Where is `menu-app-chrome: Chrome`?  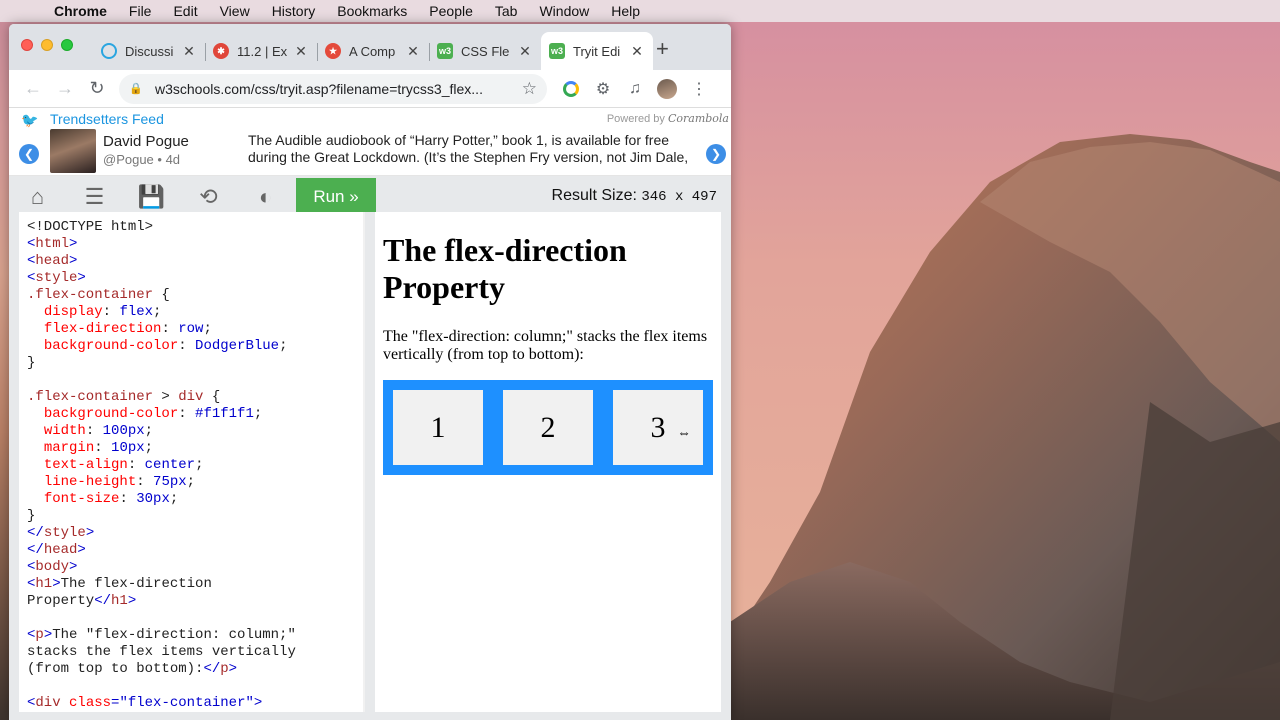 menu-app-chrome: Chrome is located at coordinates (81, 11).